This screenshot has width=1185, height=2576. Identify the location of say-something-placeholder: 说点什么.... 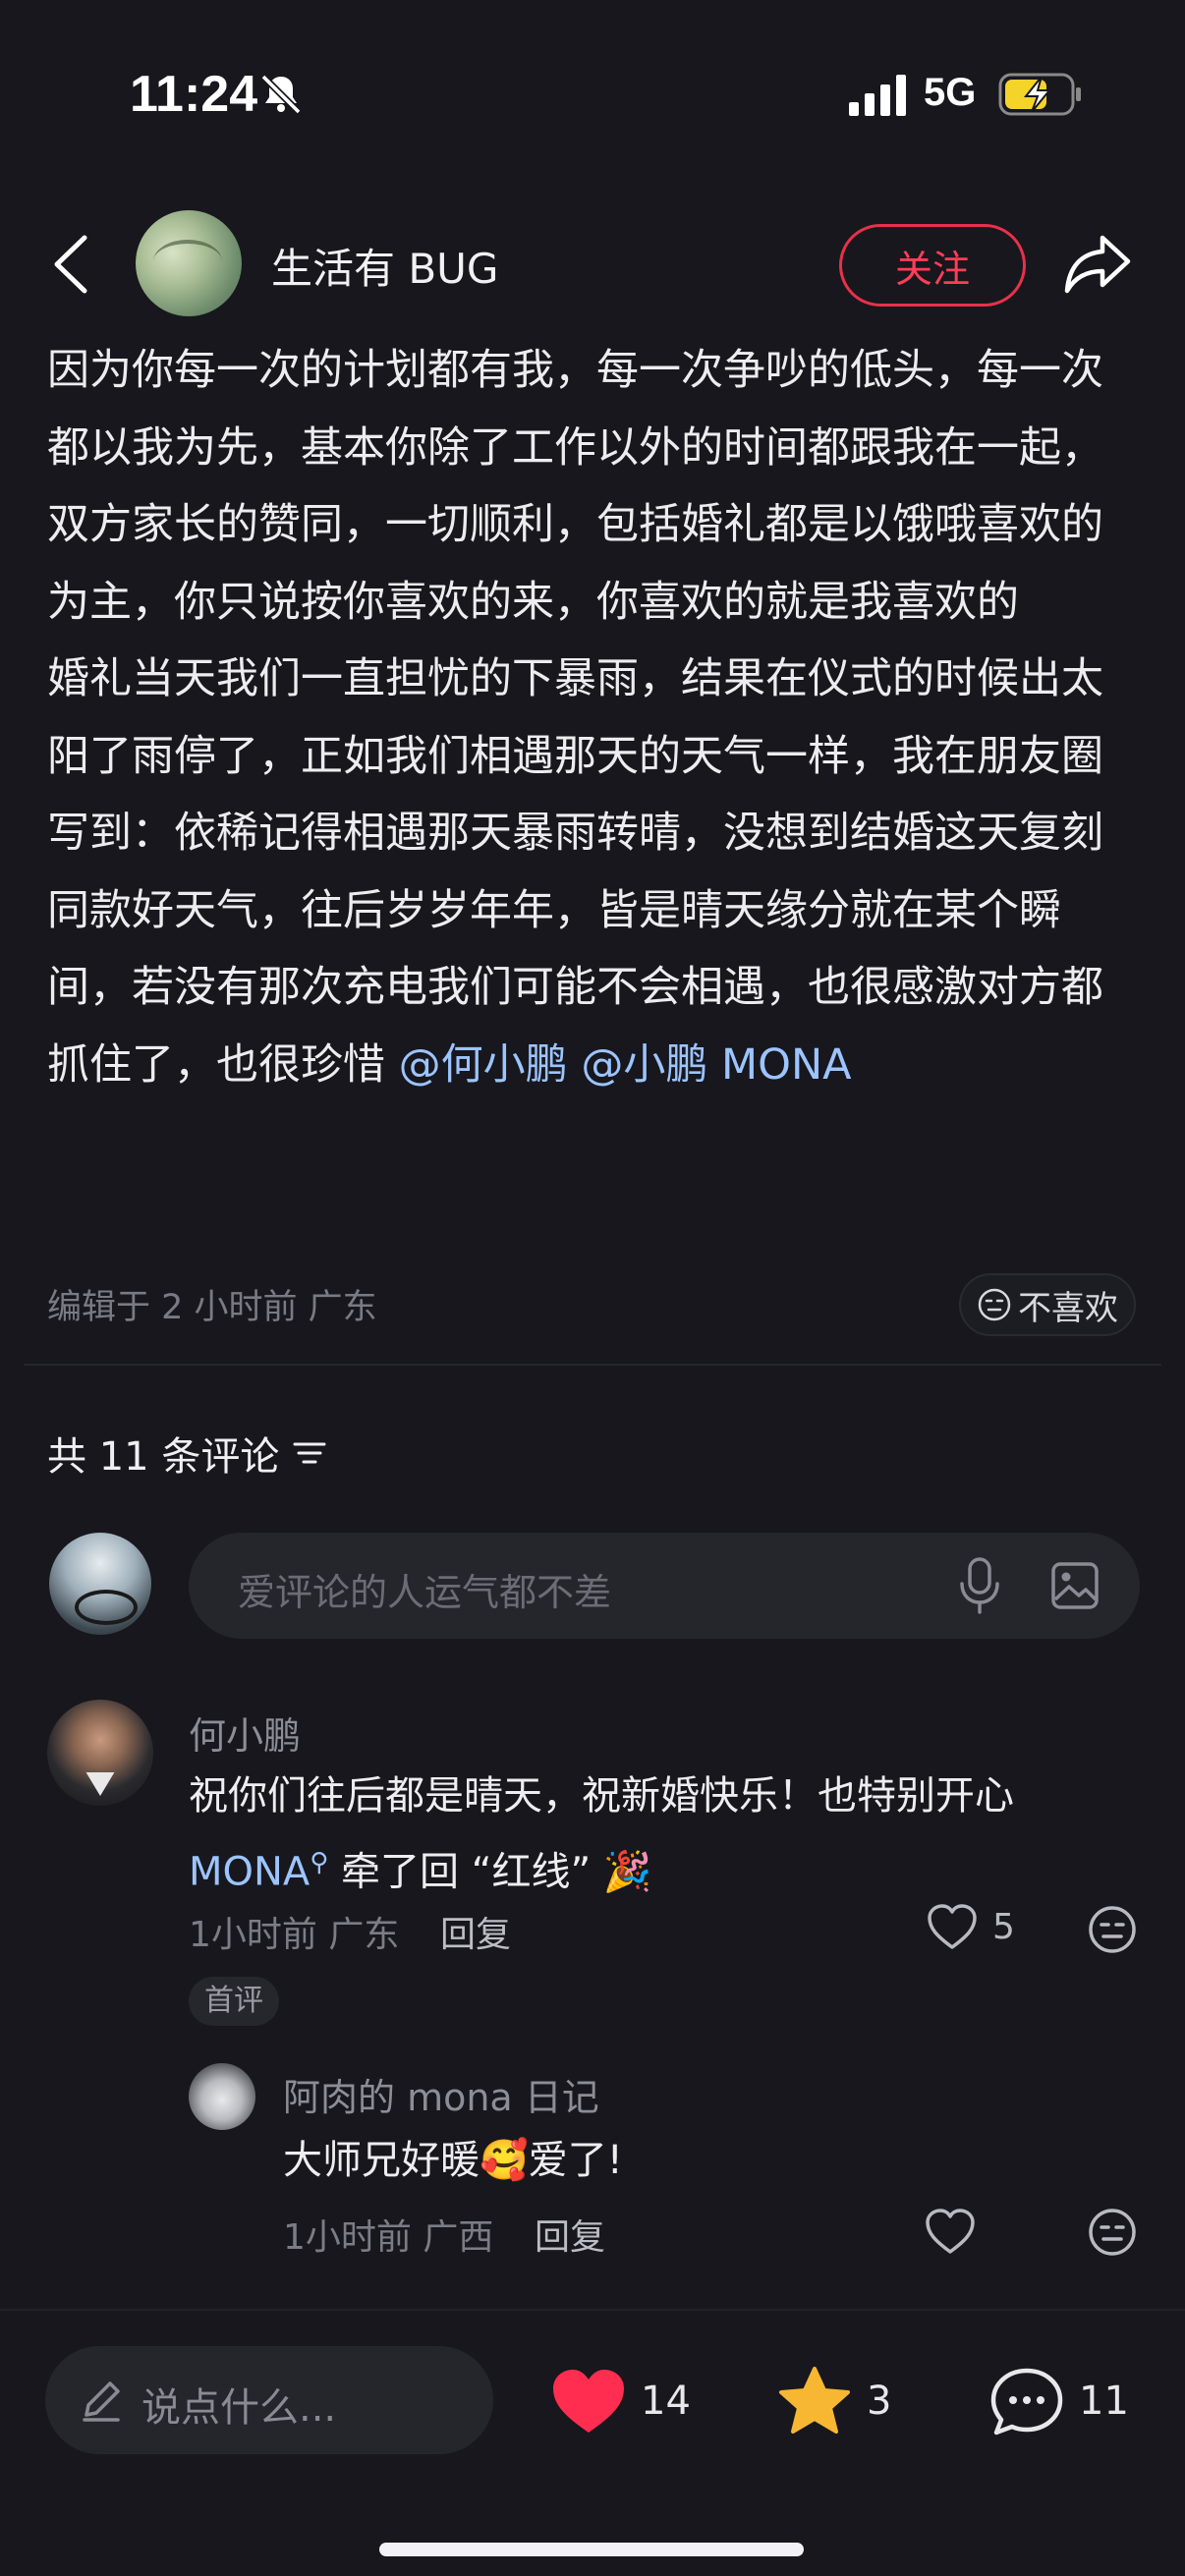
(239, 2408).